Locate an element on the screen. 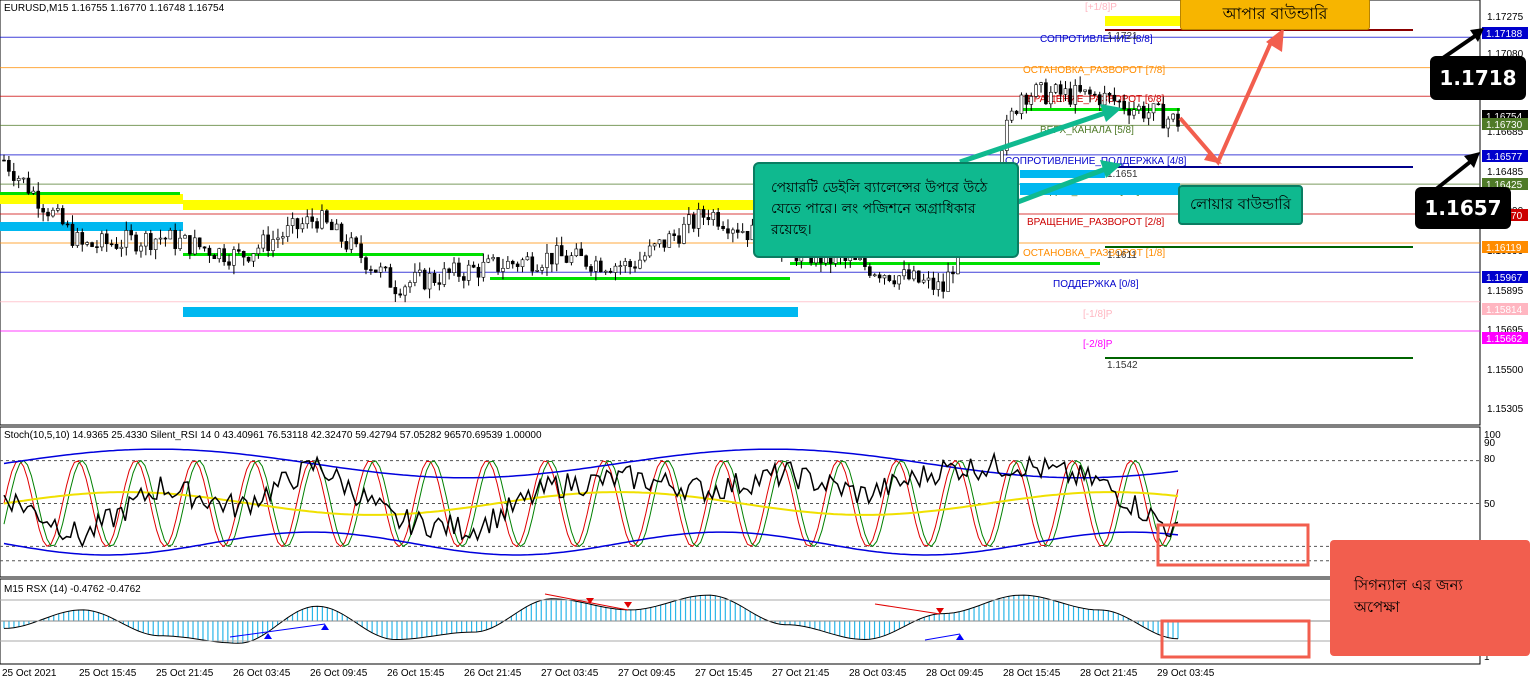 The height and width of the screenshot is (688, 1532). wait-signal-text: সিগন্যাল এর জন্য অপেক্ষা is located at coordinates (1408, 596).